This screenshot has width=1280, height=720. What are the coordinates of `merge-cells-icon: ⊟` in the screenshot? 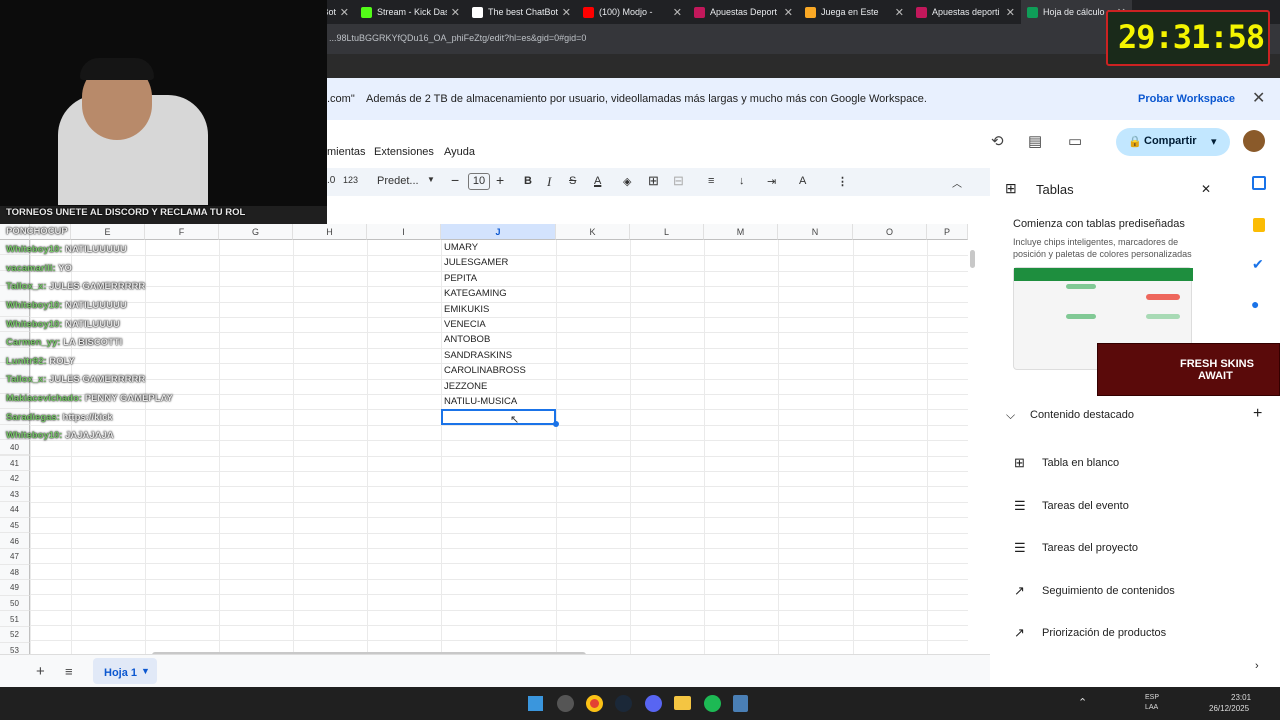 It's located at (678, 181).